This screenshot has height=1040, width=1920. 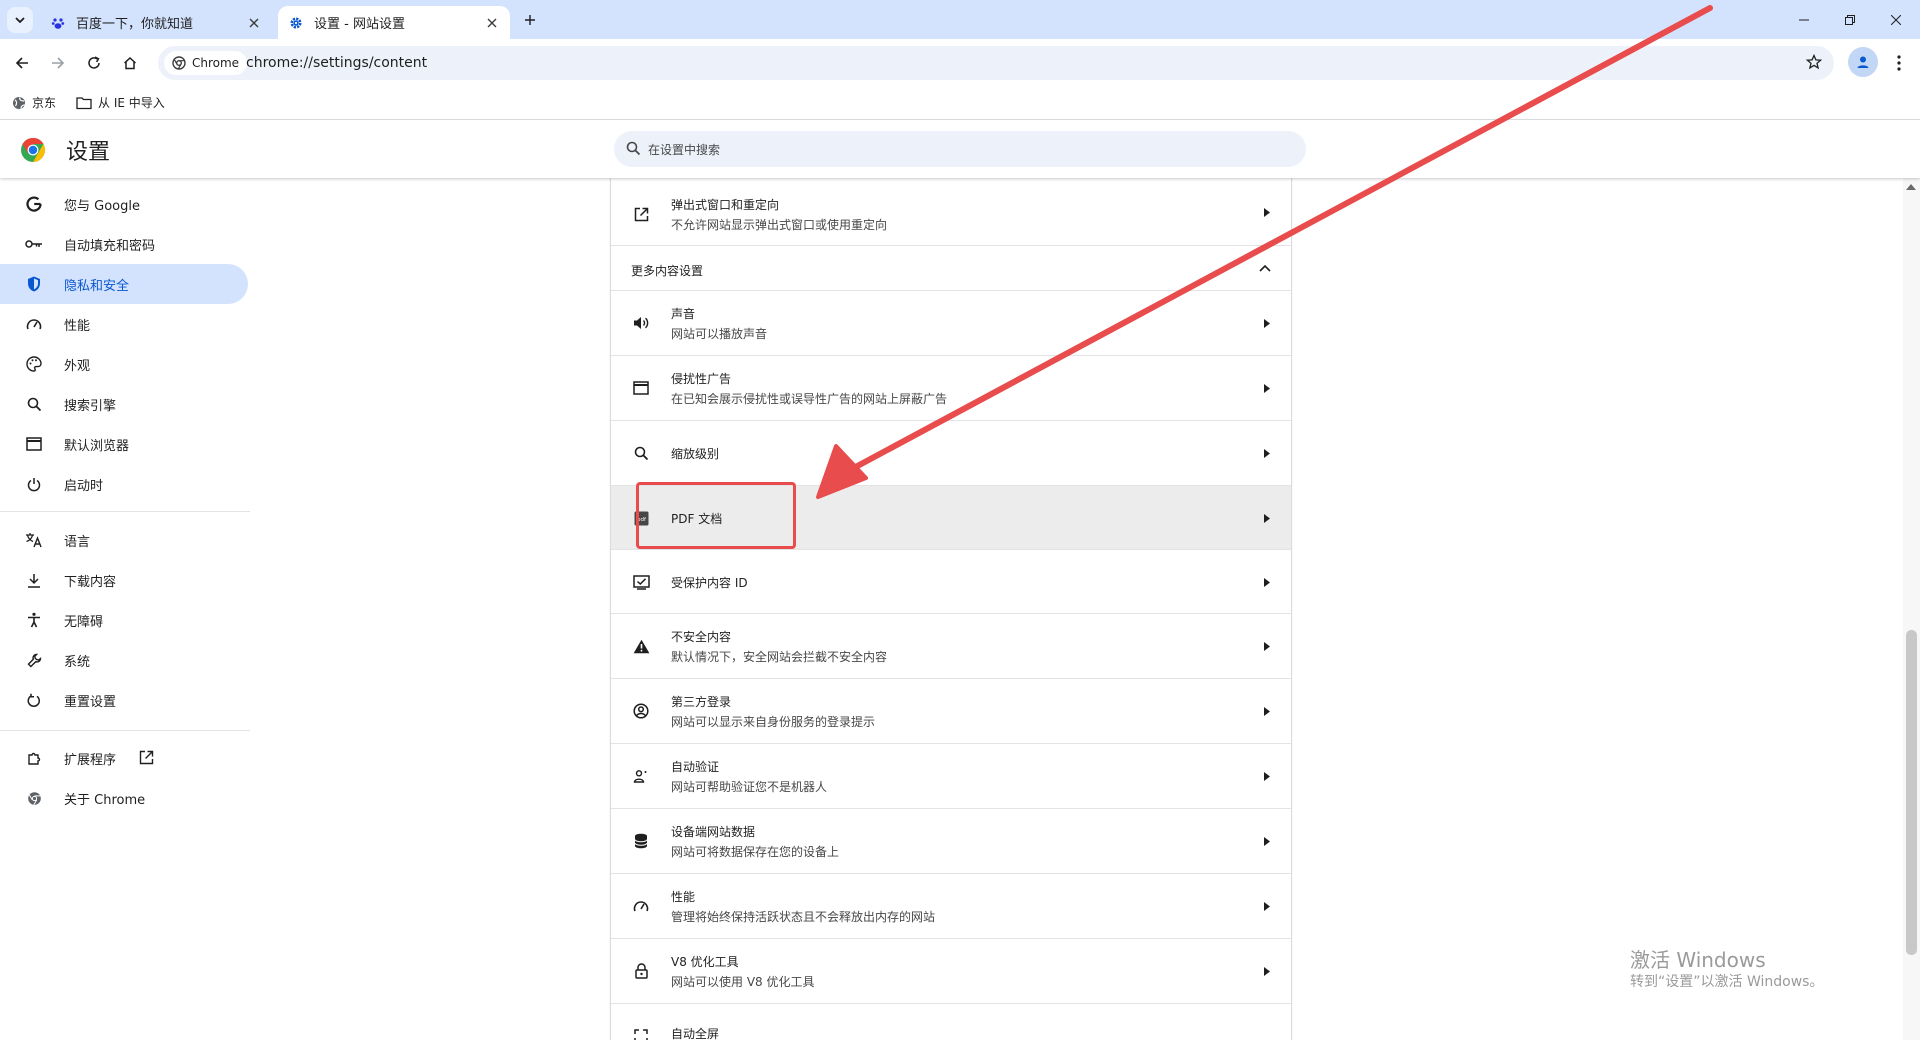 I want to click on sidebar-item-downloads: 下载内容, so click(x=124, y=580).